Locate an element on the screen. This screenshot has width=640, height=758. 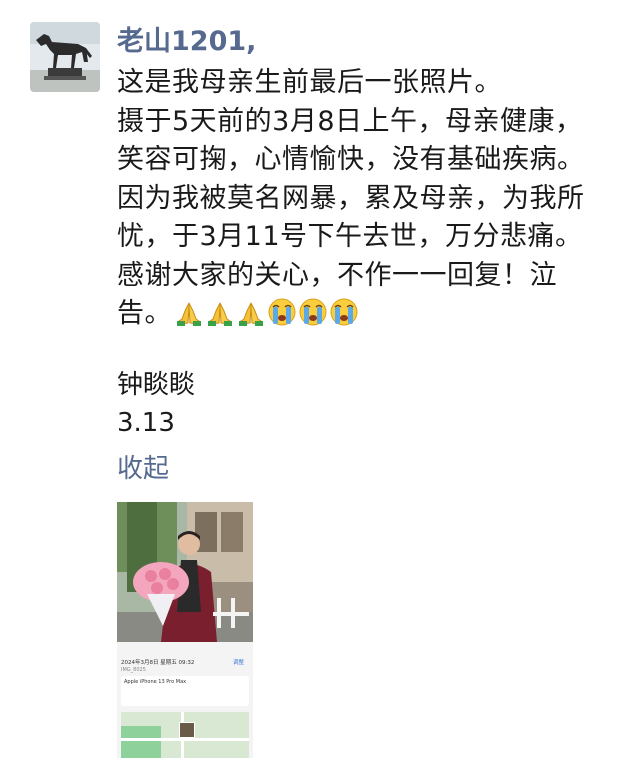
post-line: 笑容可掬，心情愉快，没有基础疾病。 is located at coordinates (351, 159).